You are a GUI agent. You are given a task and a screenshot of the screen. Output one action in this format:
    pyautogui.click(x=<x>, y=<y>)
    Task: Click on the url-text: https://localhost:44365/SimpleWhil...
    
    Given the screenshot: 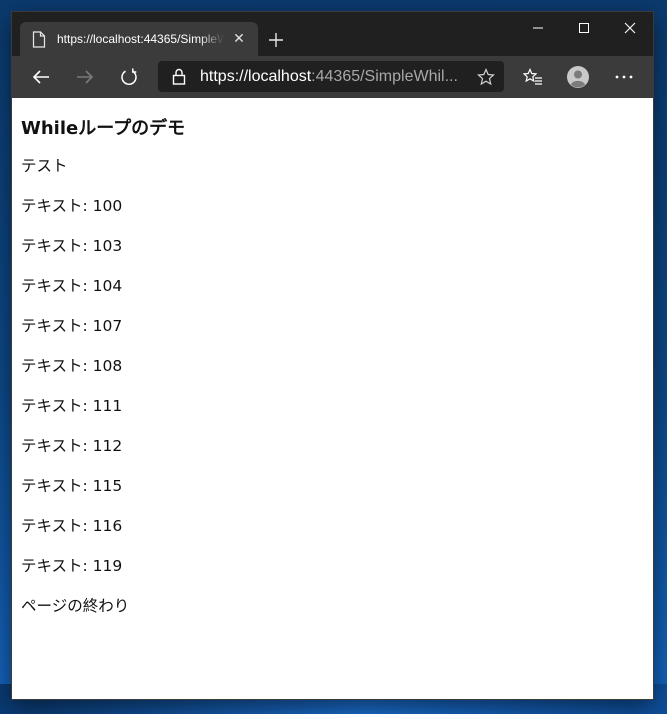 What is the action you would take?
    pyautogui.click(x=335, y=77)
    